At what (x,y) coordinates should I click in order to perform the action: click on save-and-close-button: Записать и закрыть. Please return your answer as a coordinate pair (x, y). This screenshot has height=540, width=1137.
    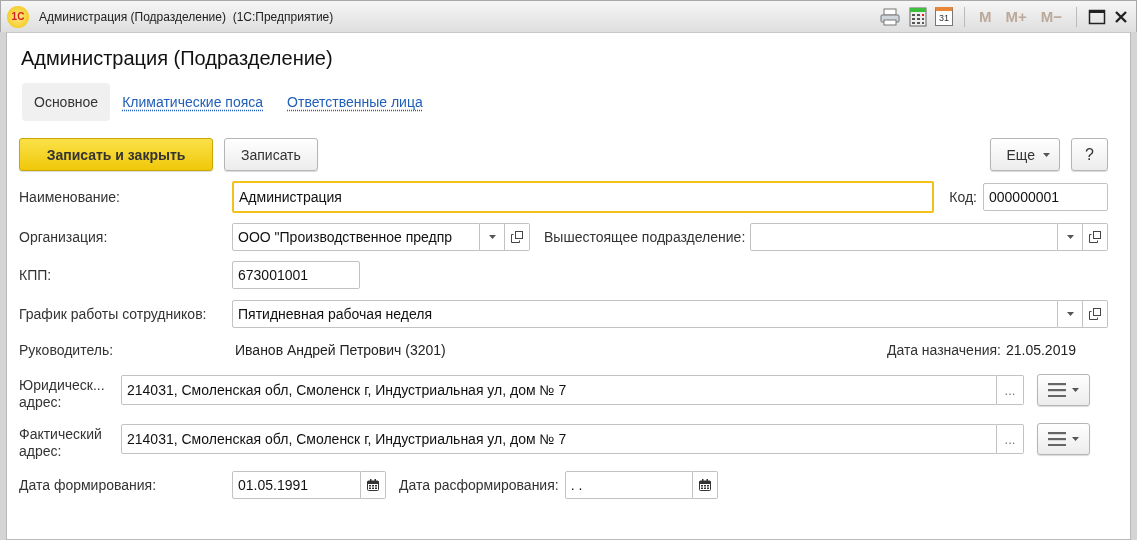
    Looking at the image, I should click on (116, 154).